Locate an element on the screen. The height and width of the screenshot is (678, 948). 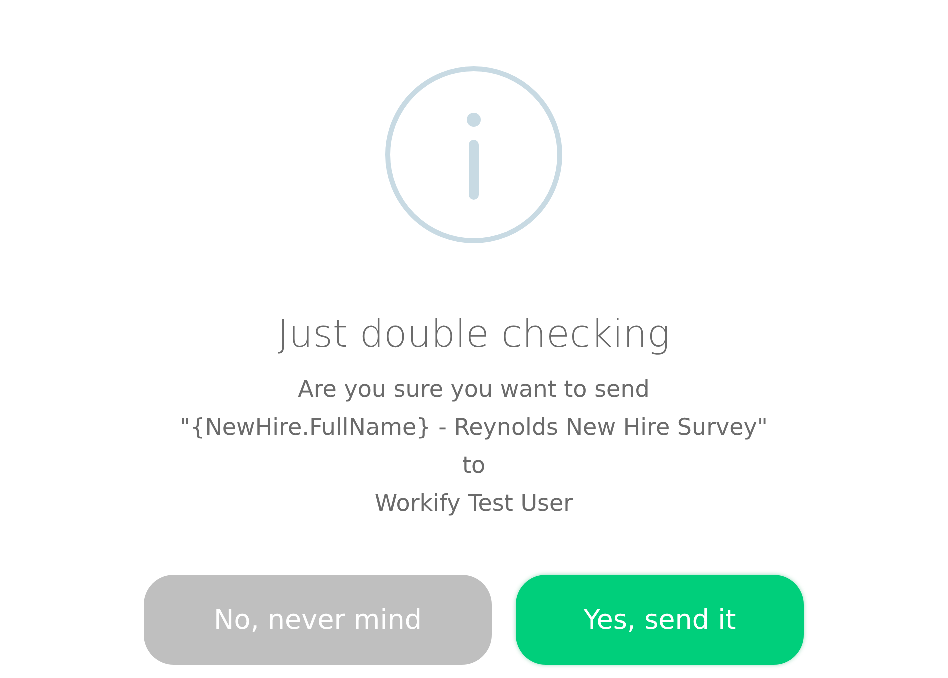
dialog-title: Just double checking is located at coordinates (474, 334).